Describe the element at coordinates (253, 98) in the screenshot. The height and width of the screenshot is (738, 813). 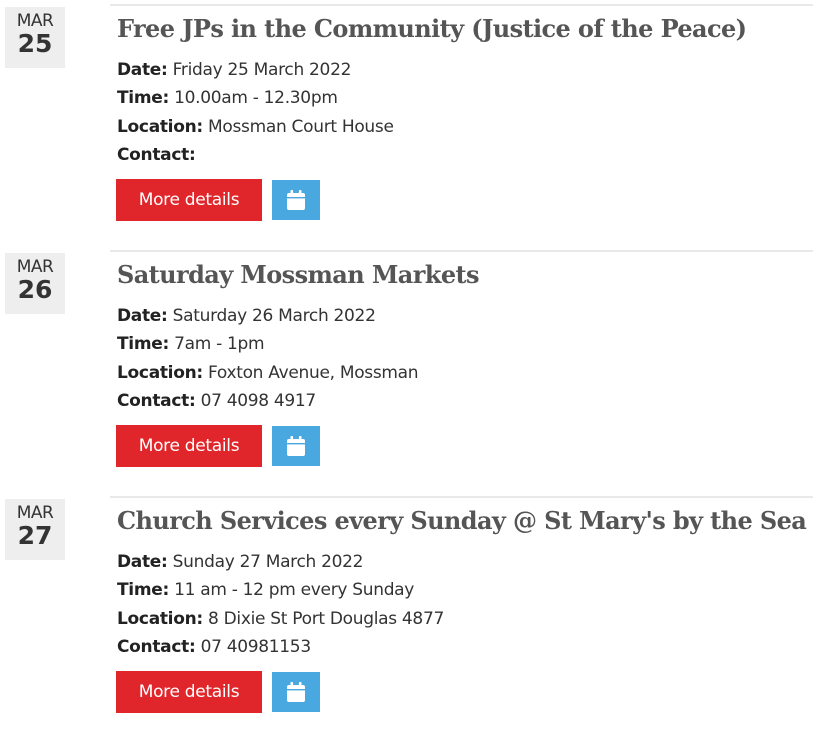
I see `time-value: 10.00am - 12.30pm` at that location.